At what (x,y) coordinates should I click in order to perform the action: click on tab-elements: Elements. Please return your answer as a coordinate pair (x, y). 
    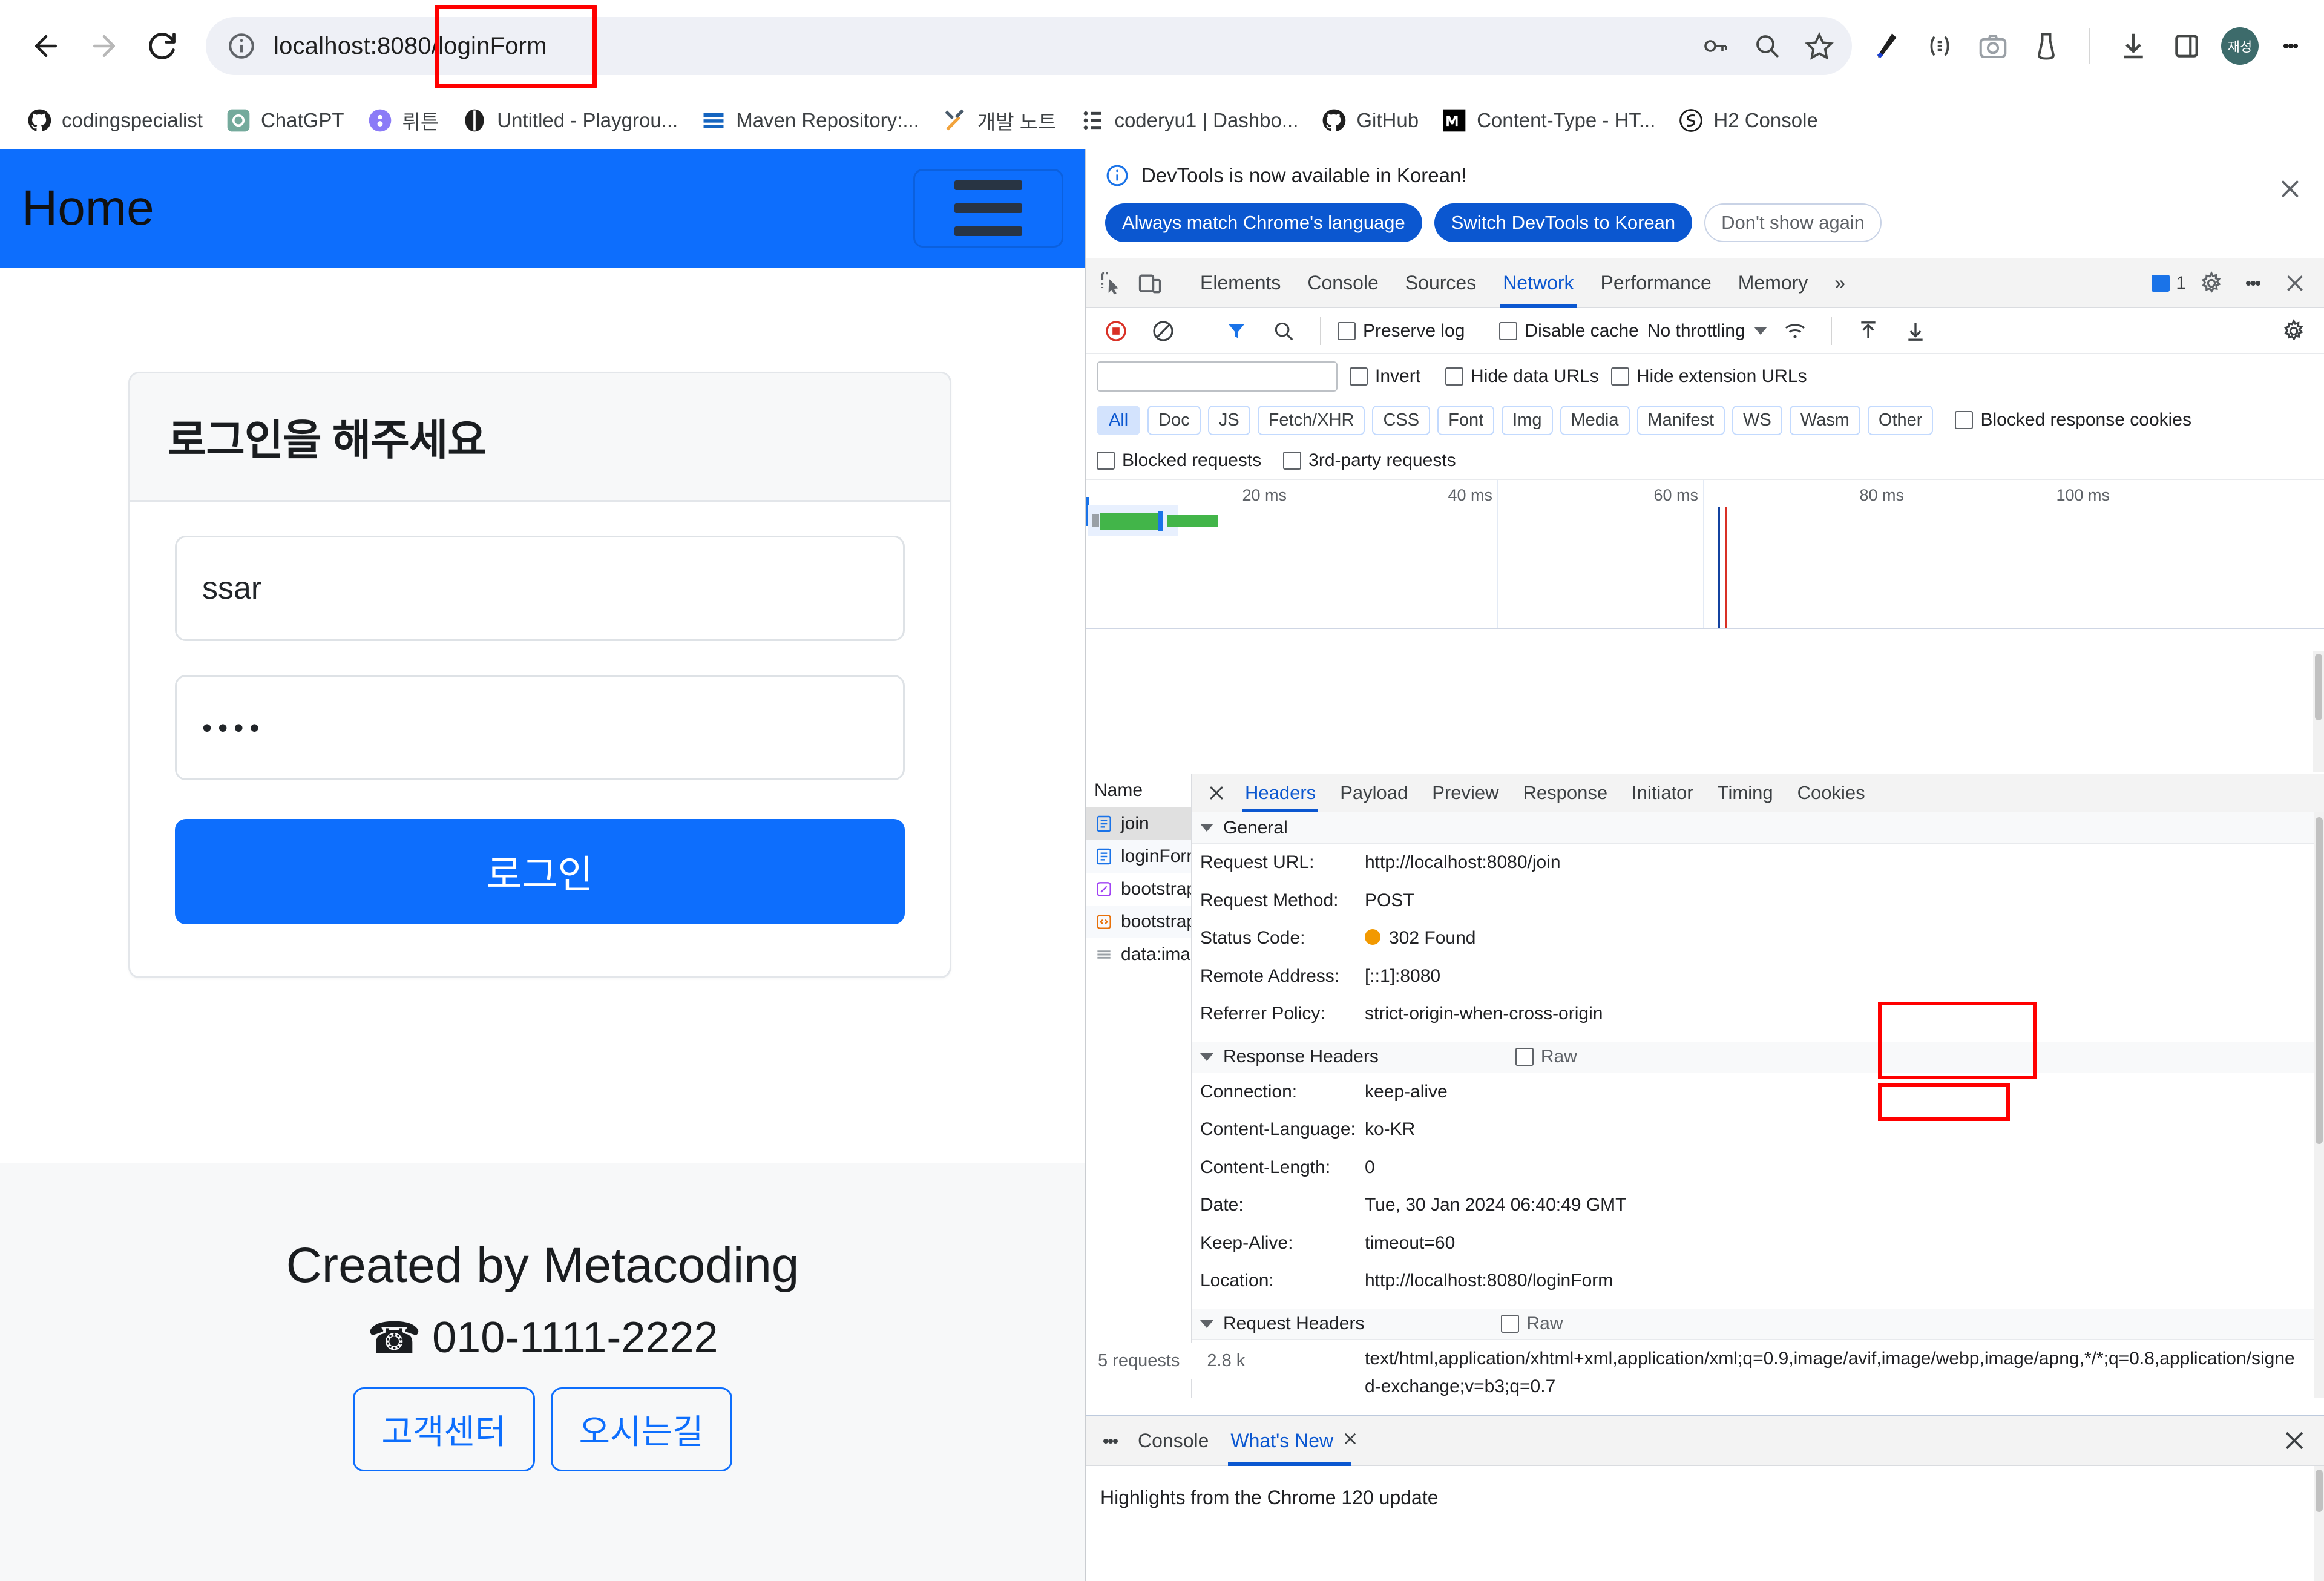
    Looking at the image, I should click on (1240, 283).